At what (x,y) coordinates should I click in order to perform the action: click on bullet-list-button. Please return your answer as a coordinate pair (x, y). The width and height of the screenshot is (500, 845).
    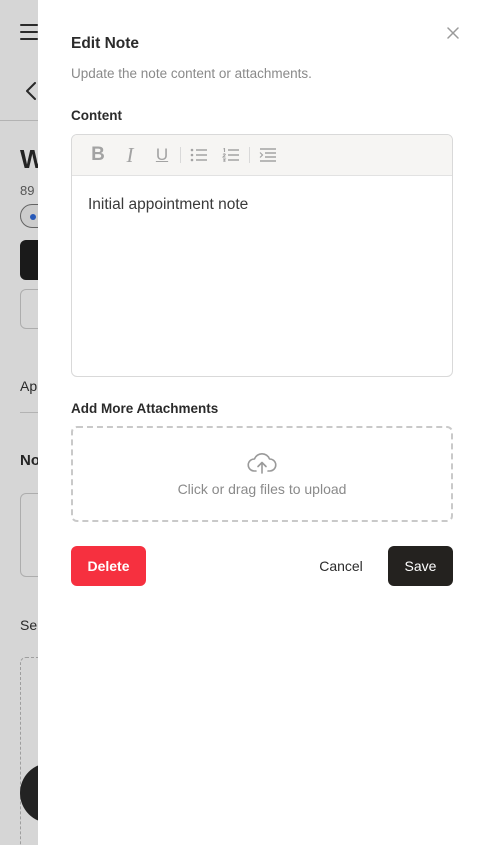
    Looking at the image, I should click on (199, 155).